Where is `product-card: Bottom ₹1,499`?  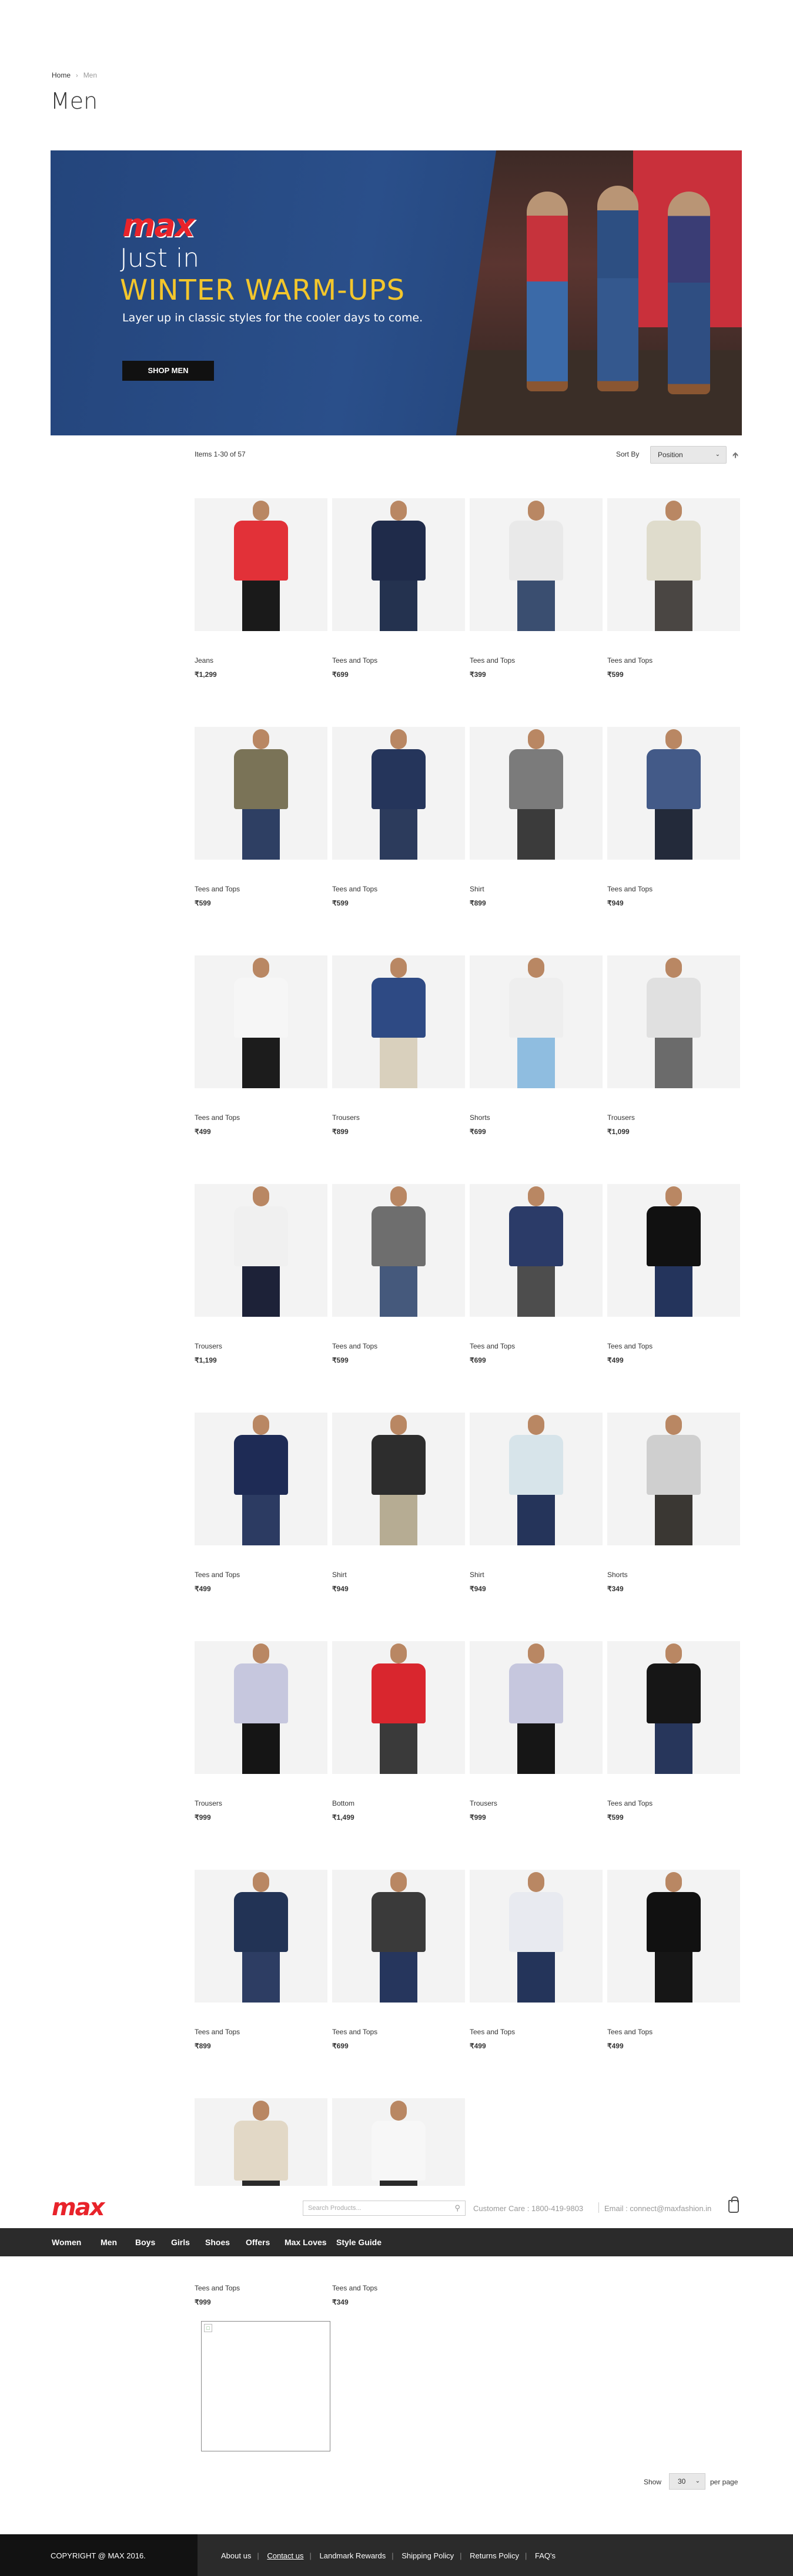
product-card: Bottom ₹1,499 is located at coordinates (399, 1731).